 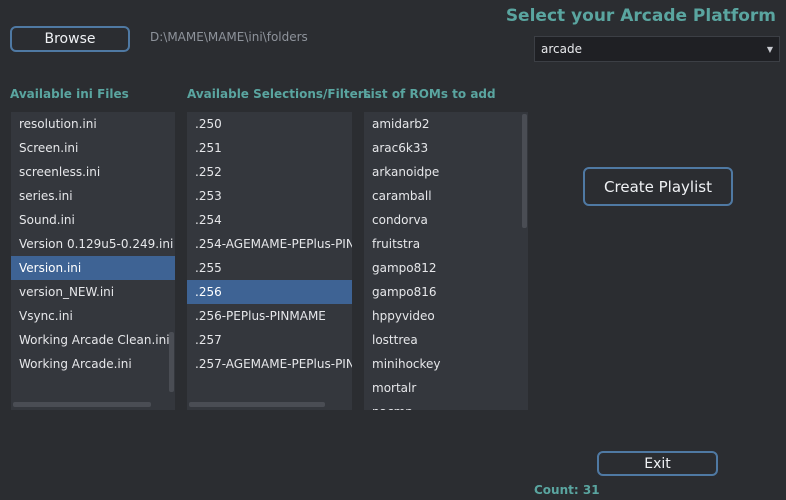 I want to click on filter-item: .252, so click(x=269, y=172).